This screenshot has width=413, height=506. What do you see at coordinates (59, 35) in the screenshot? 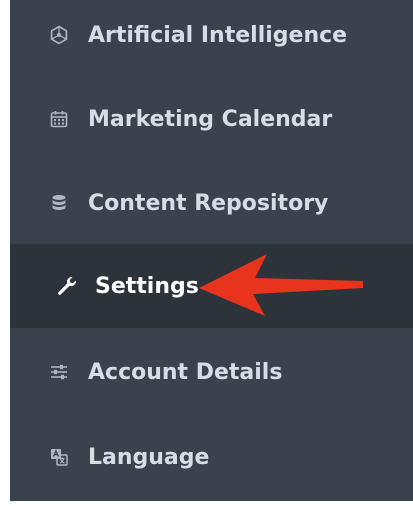
I see `hexagon-network-icon` at bounding box center [59, 35].